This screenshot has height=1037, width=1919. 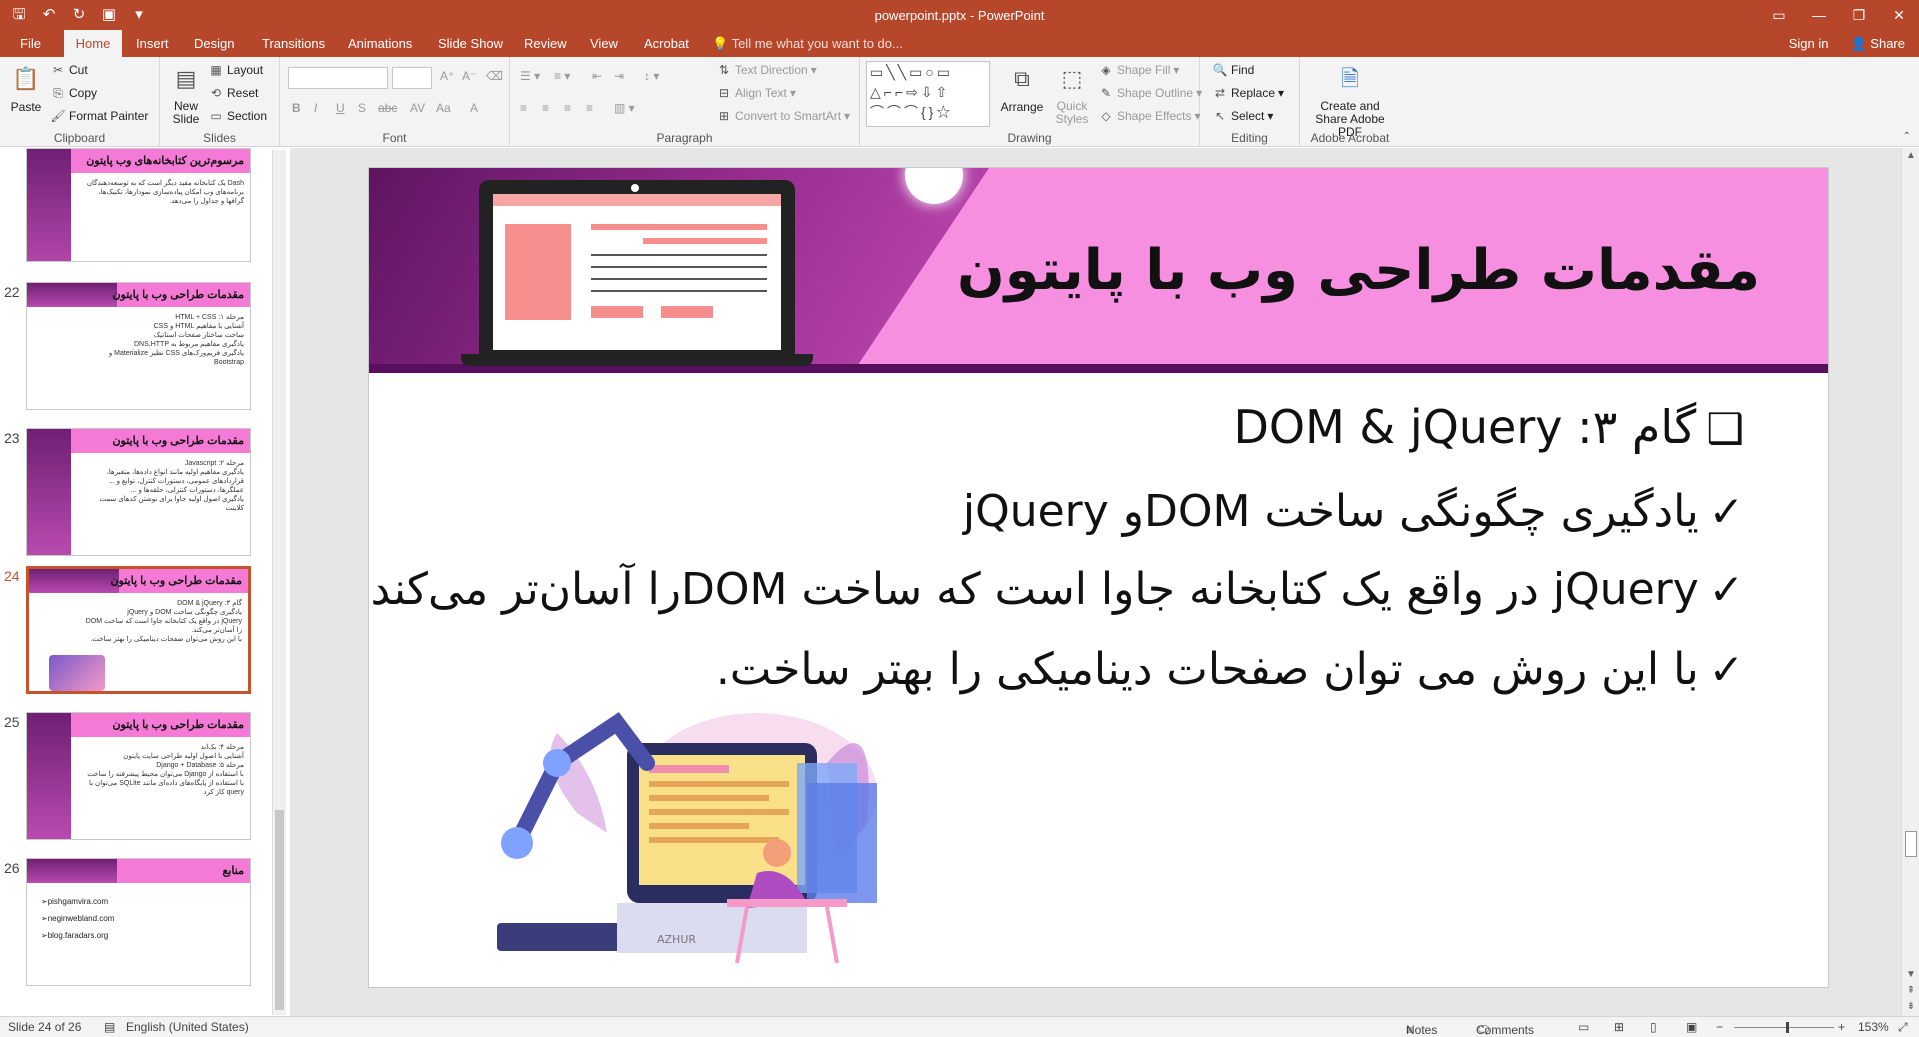 What do you see at coordinates (1841, 1027) in the screenshot?
I see `zoom-in-icon: +` at bounding box center [1841, 1027].